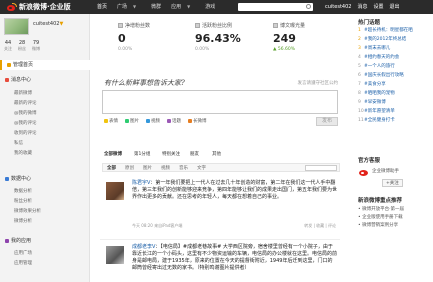  I want to click on metric-net-fans: 净增粉丝数 0 0.00%, so click(134, 37).